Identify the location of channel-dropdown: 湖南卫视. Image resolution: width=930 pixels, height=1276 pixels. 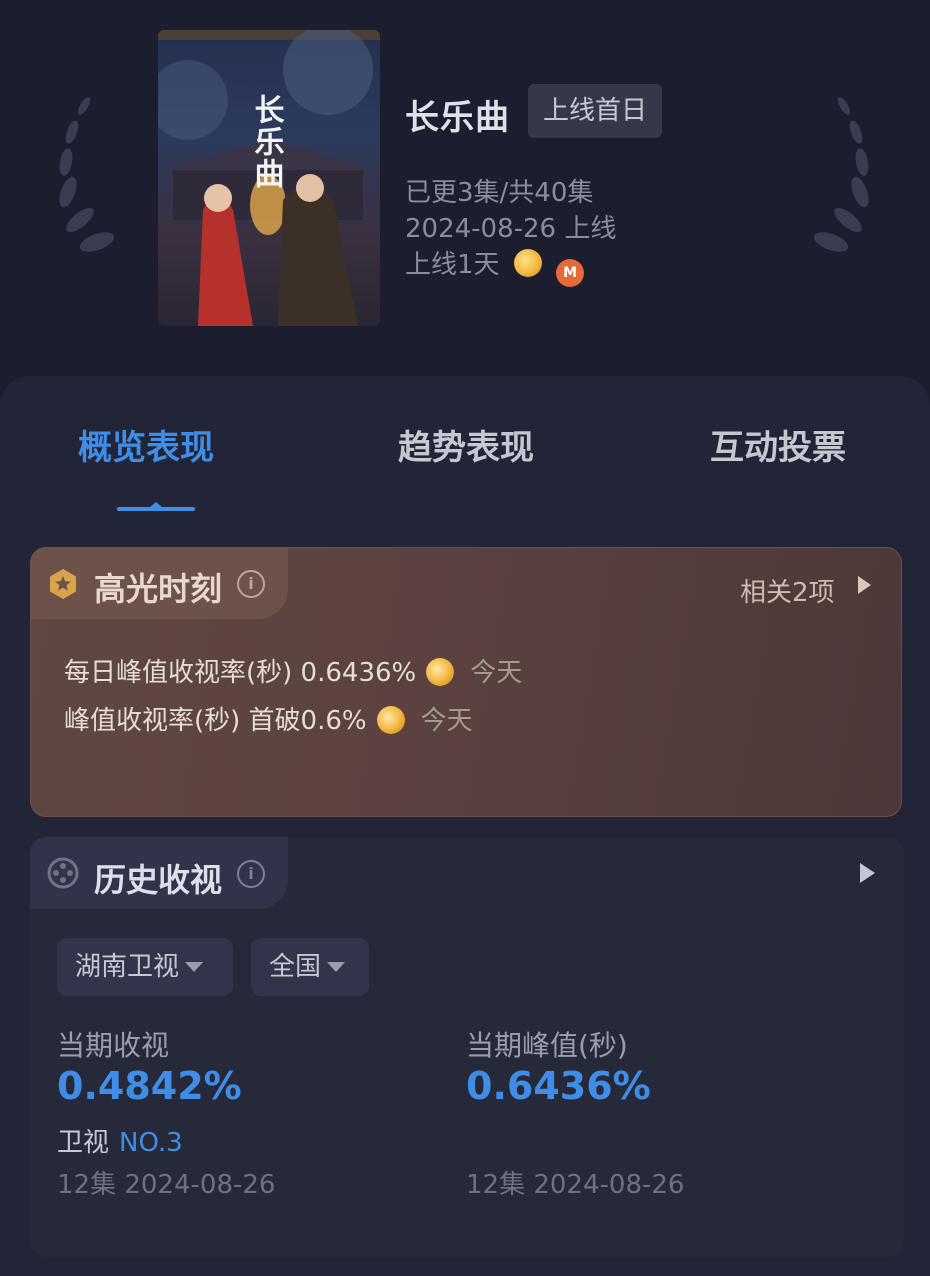
(145, 967).